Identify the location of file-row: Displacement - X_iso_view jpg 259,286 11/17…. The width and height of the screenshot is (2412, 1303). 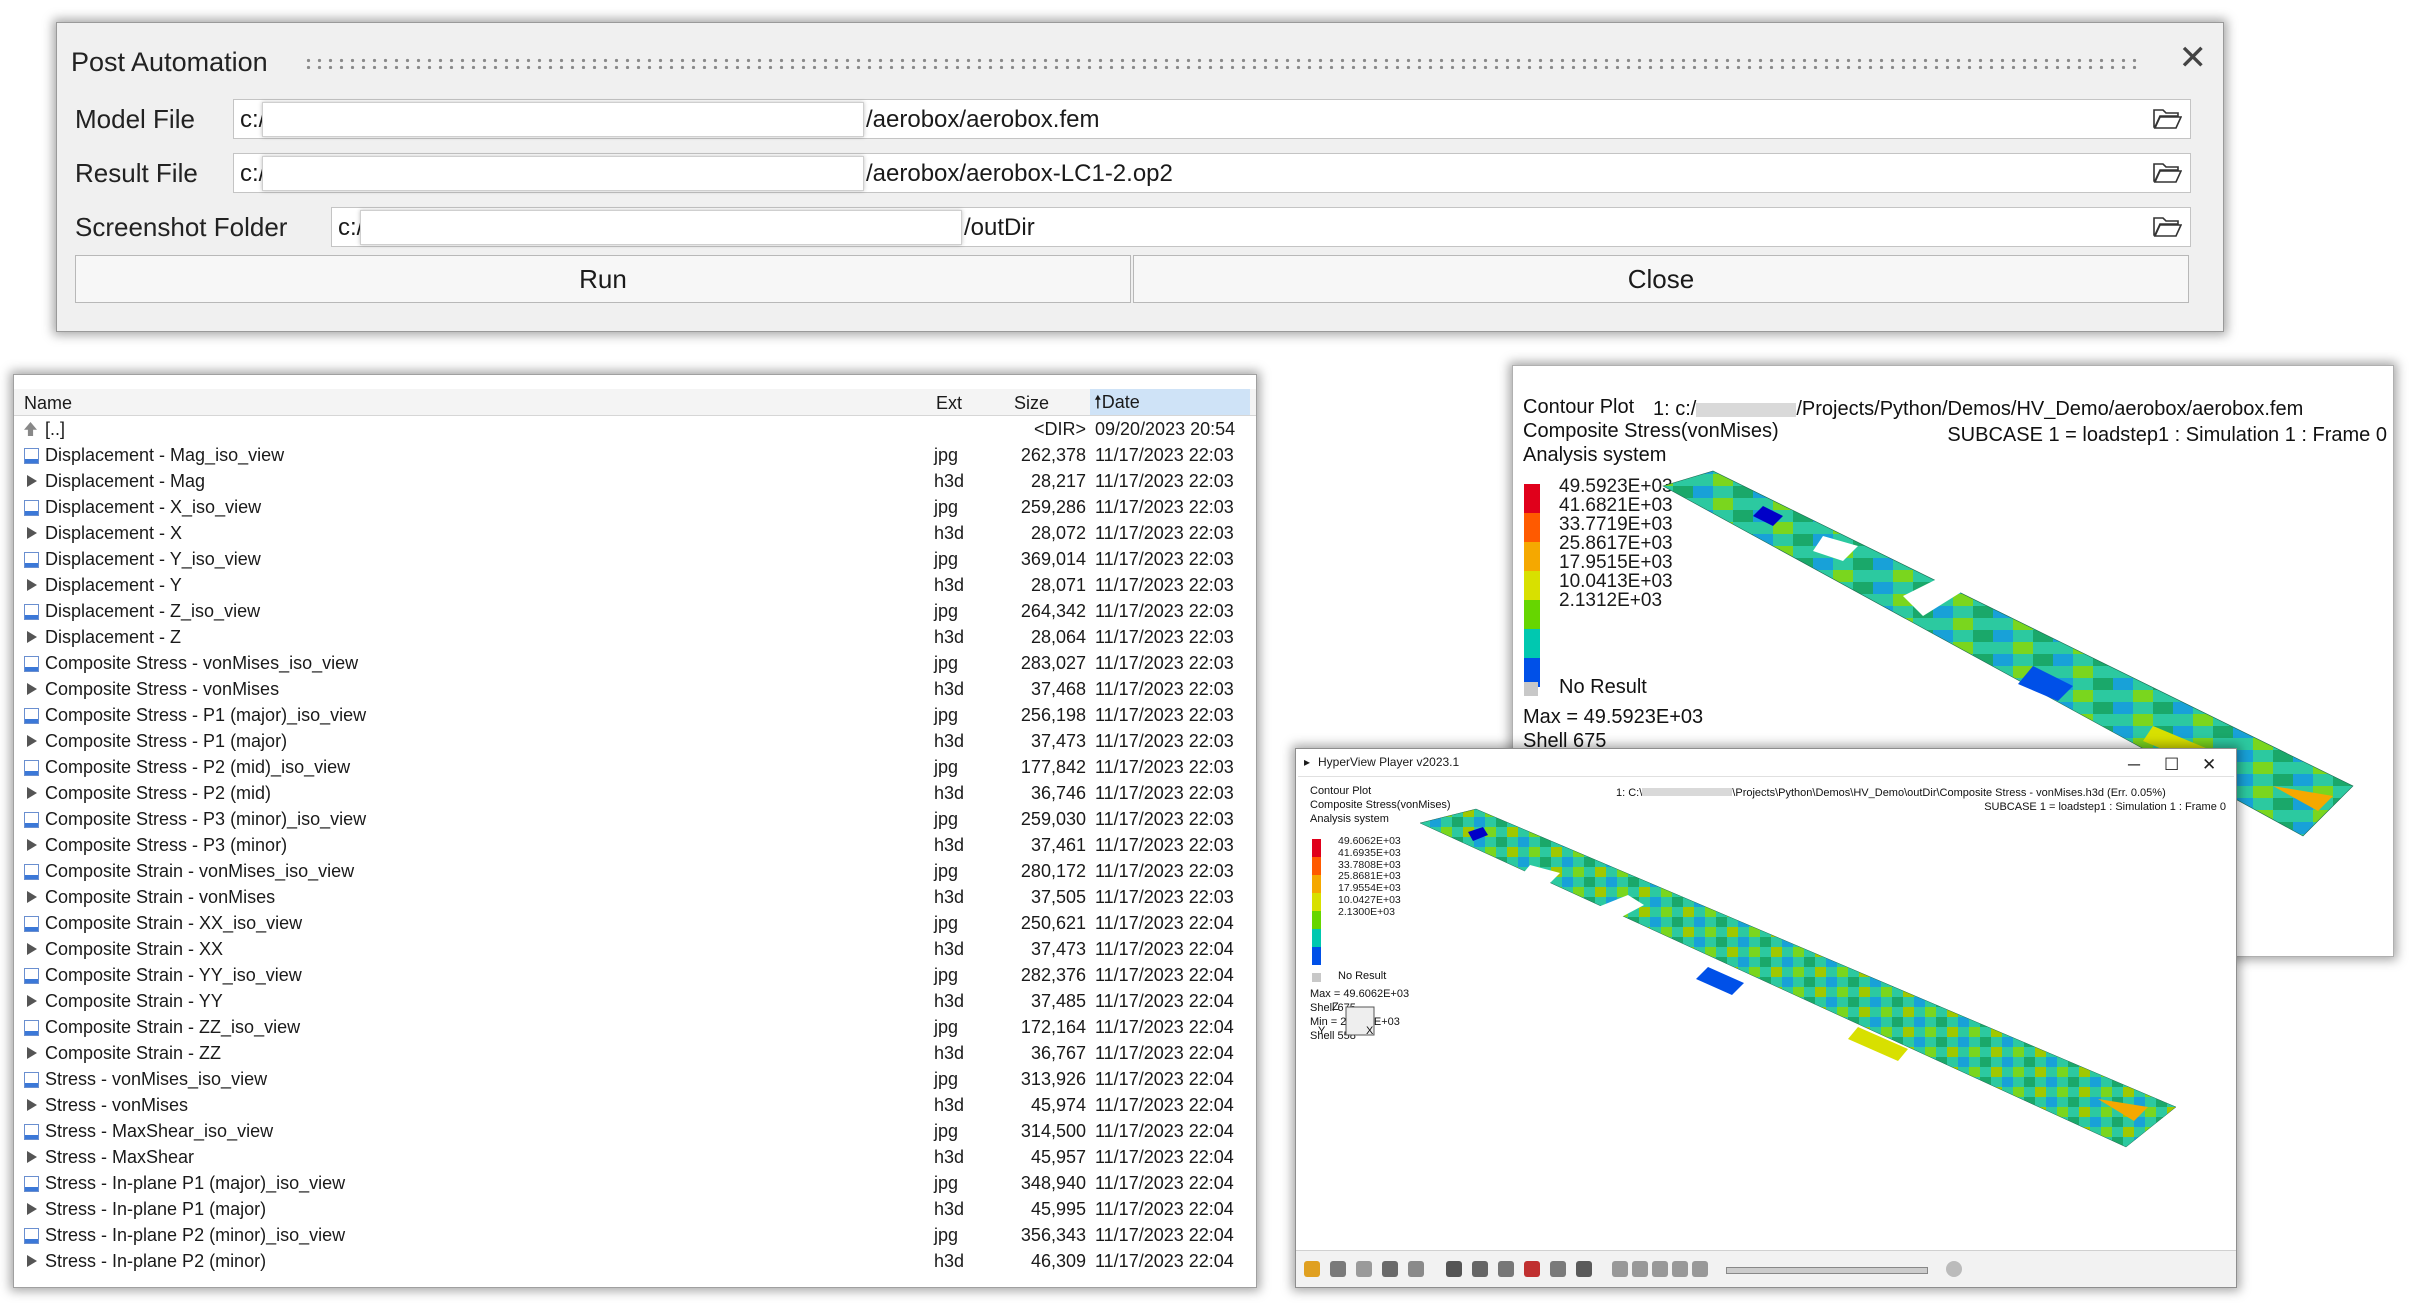
(635, 507).